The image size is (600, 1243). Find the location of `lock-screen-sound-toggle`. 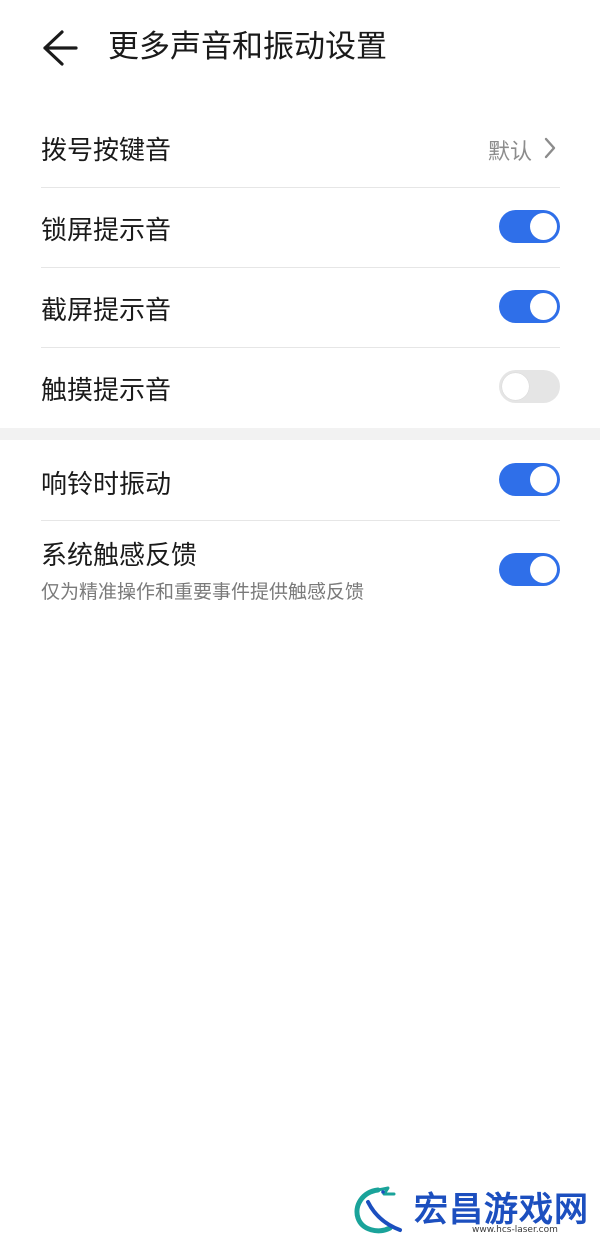

lock-screen-sound-toggle is located at coordinates (529, 226).